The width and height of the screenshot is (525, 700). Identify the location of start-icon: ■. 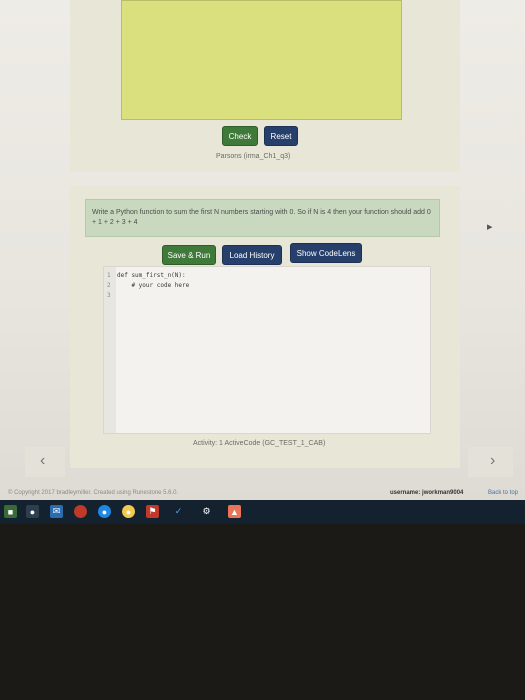
(10, 511).